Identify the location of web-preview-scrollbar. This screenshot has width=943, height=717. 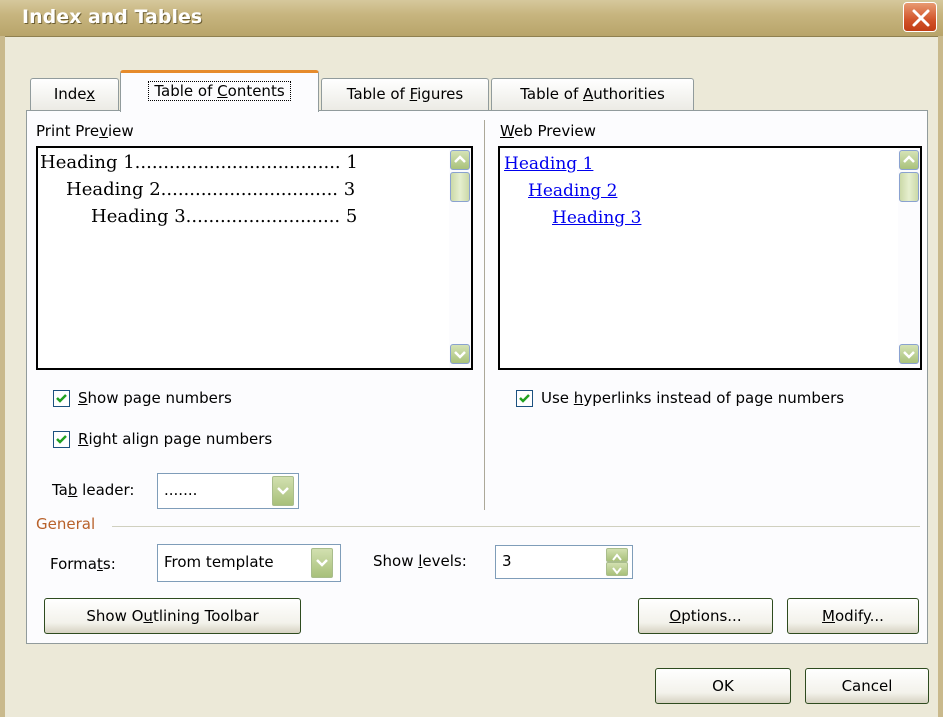
(909, 258).